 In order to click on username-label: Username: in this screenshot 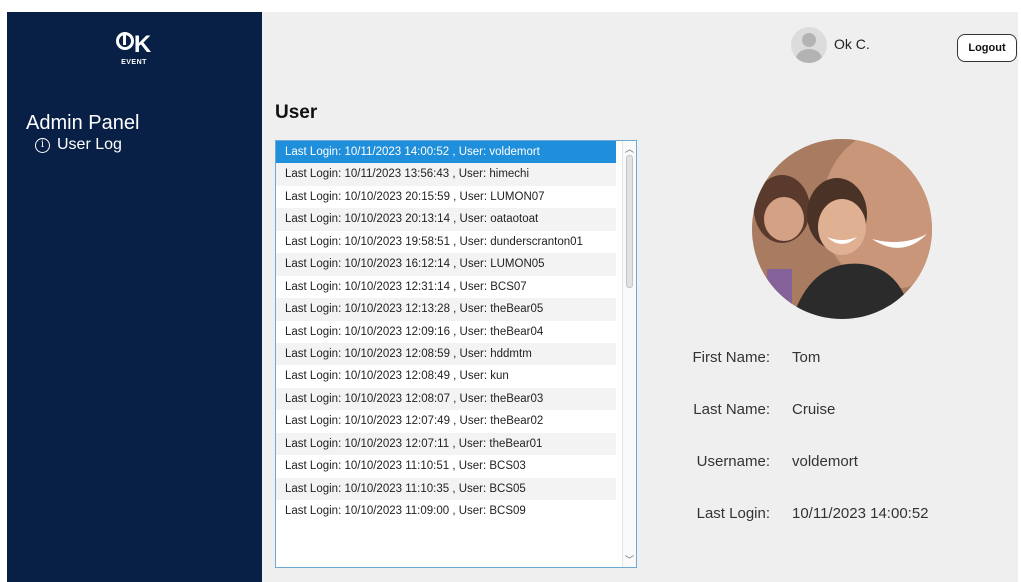, I will do `click(733, 461)`.